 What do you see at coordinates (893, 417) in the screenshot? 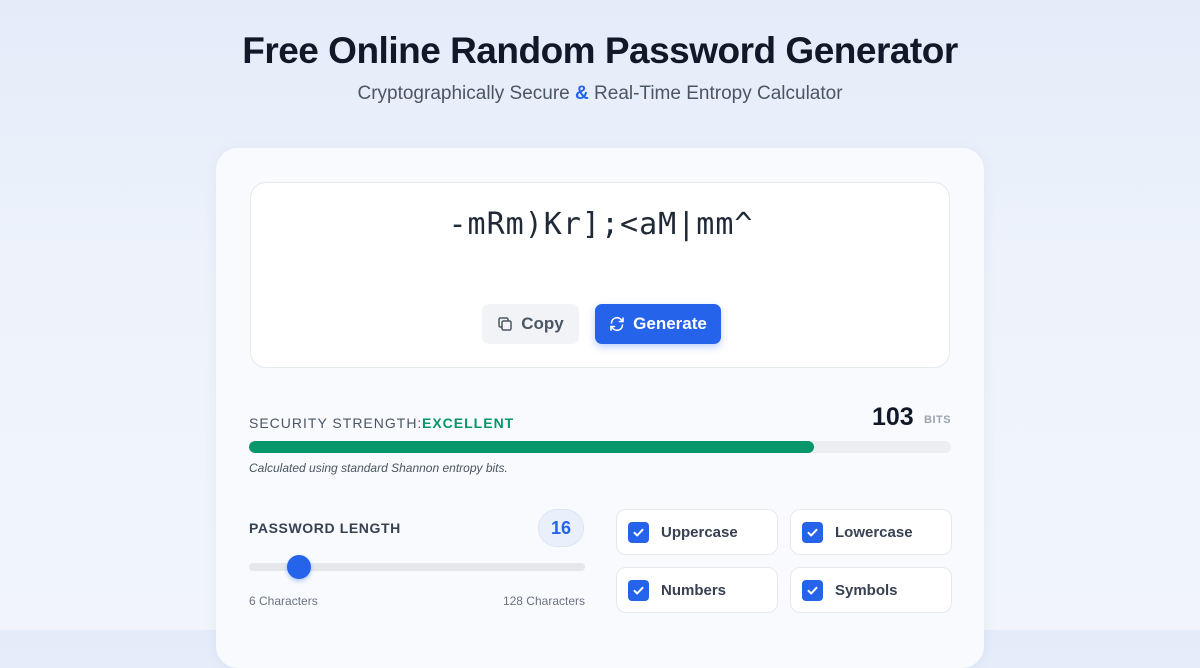
I see `entropy-bits-value: 103` at bounding box center [893, 417].